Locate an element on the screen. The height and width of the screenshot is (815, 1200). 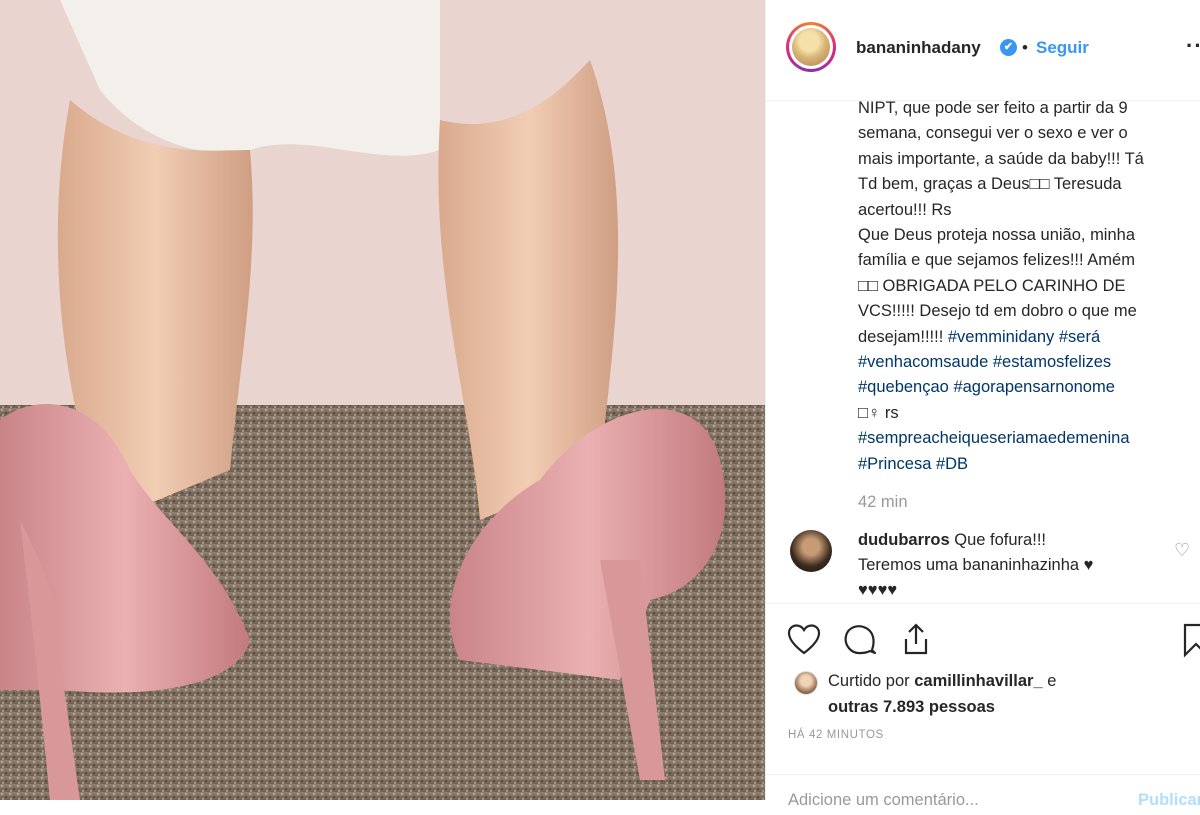
hashtag-link: #será is located at coordinates (1079, 337).